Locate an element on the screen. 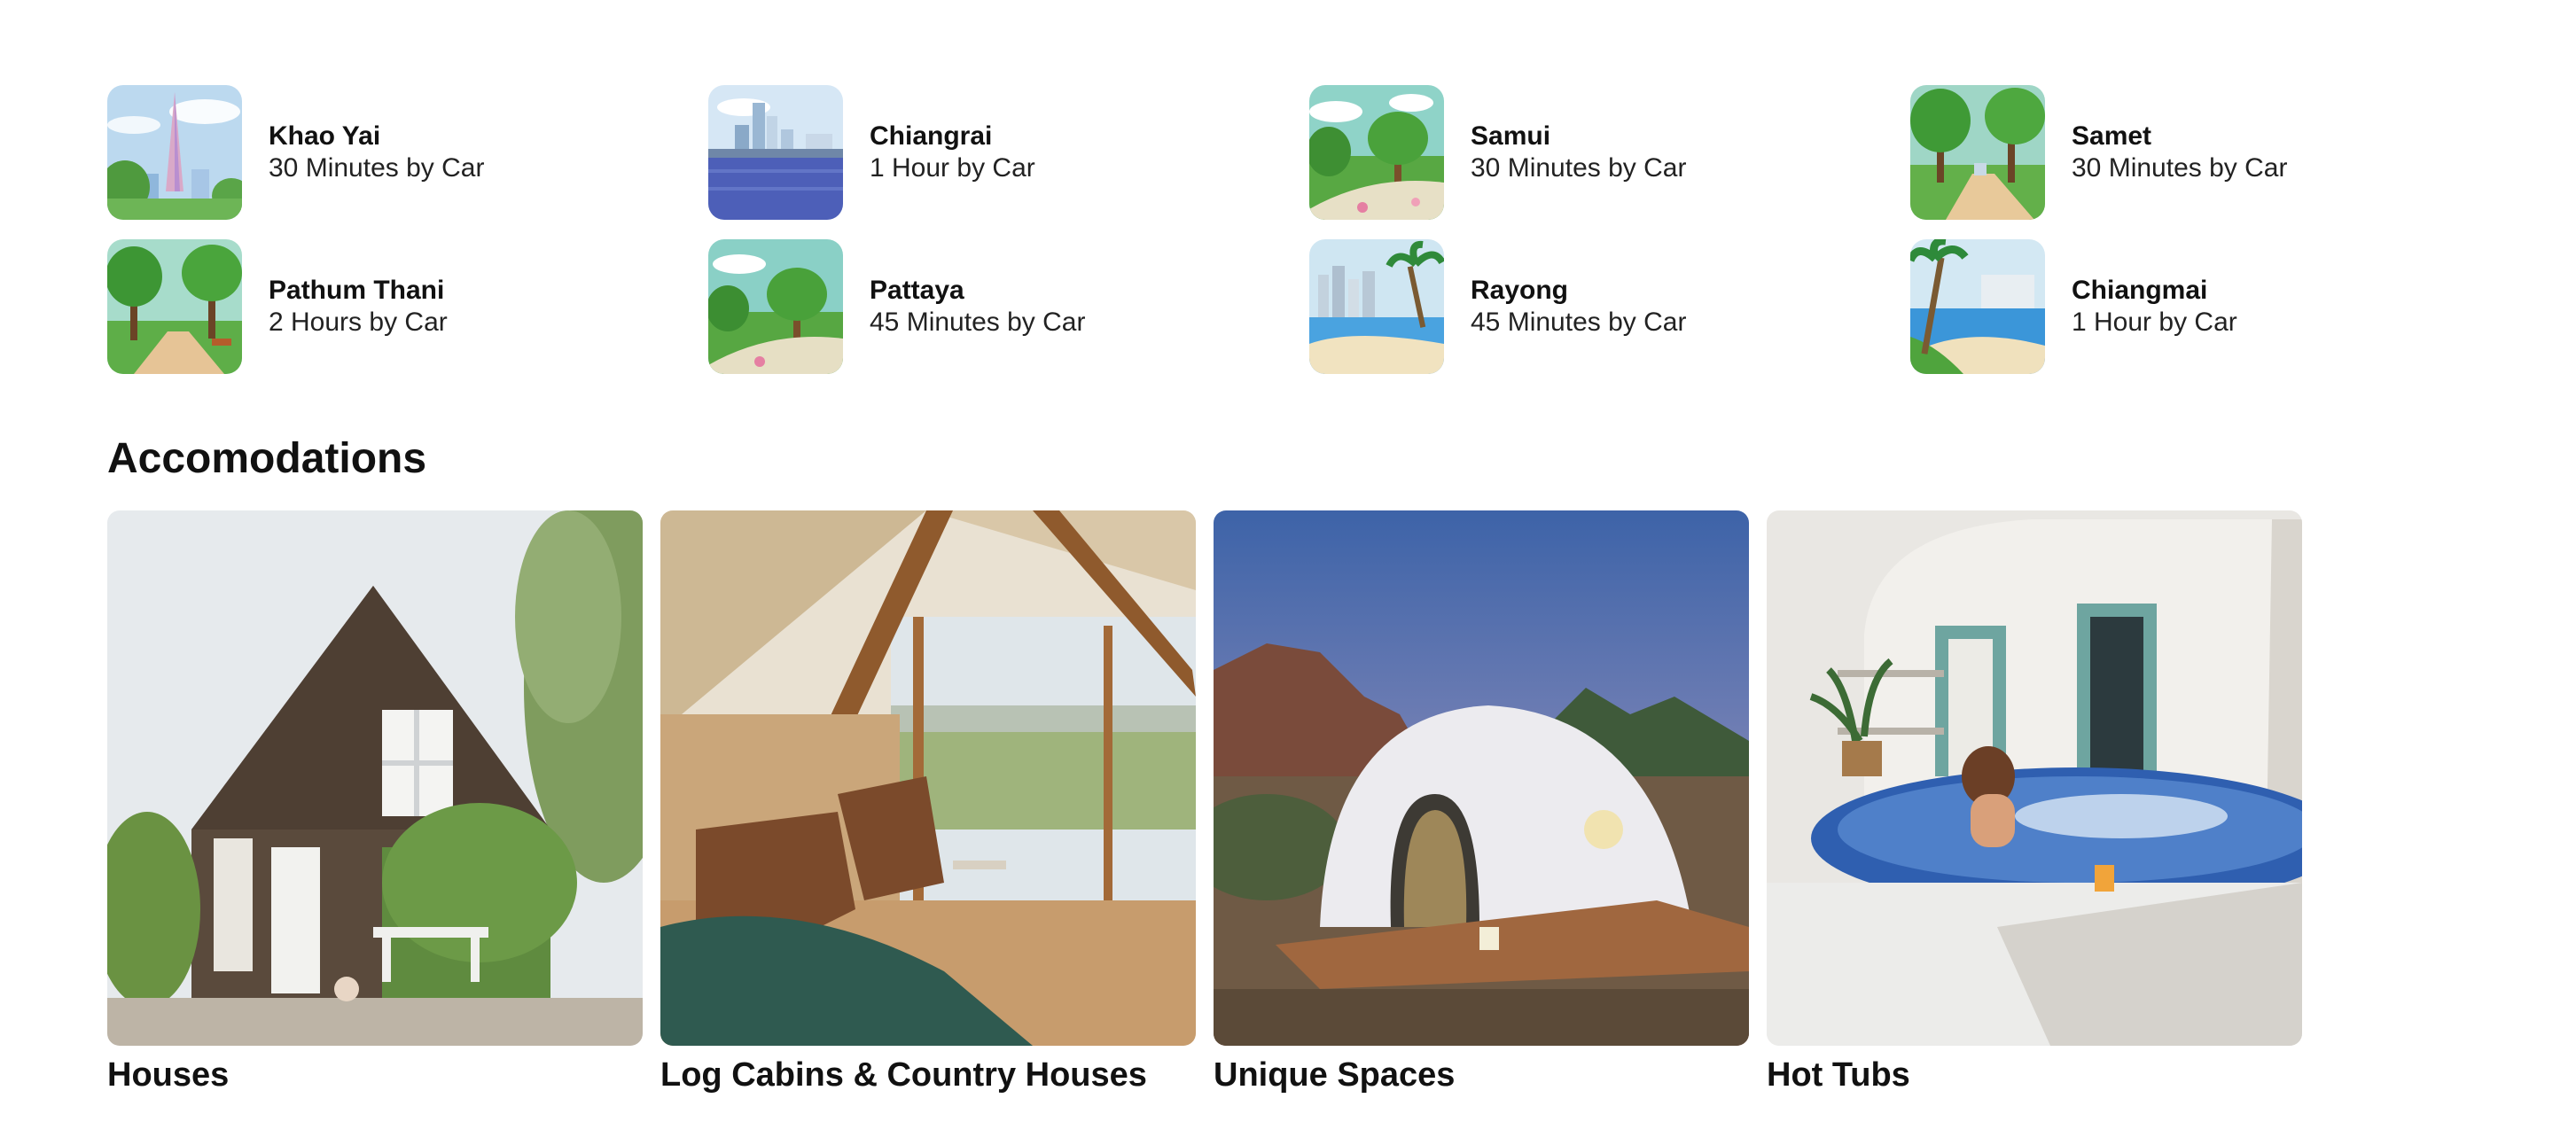 The width and height of the screenshot is (2576, 1145). accommodation-label: Hot Tubs is located at coordinates (1838, 1075).